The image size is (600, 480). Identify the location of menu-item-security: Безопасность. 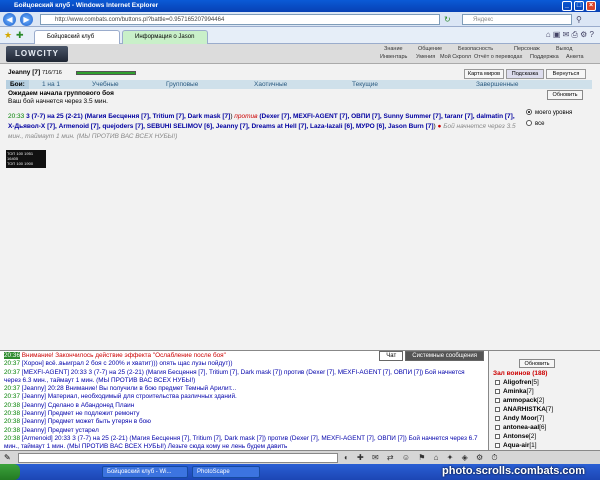
(475, 49).